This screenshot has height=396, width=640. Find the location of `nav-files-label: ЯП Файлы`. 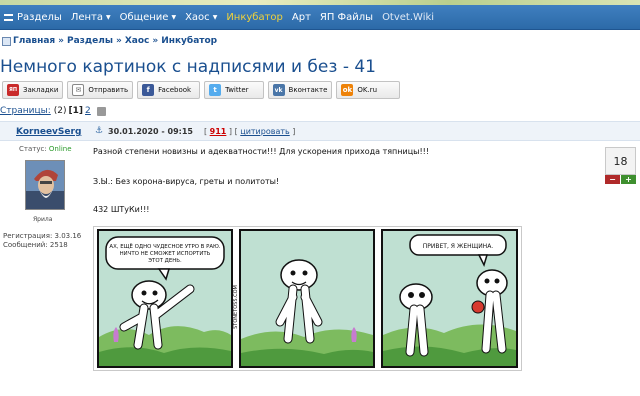

nav-files-label: ЯП Файлы is located at coordinates (346, 17).